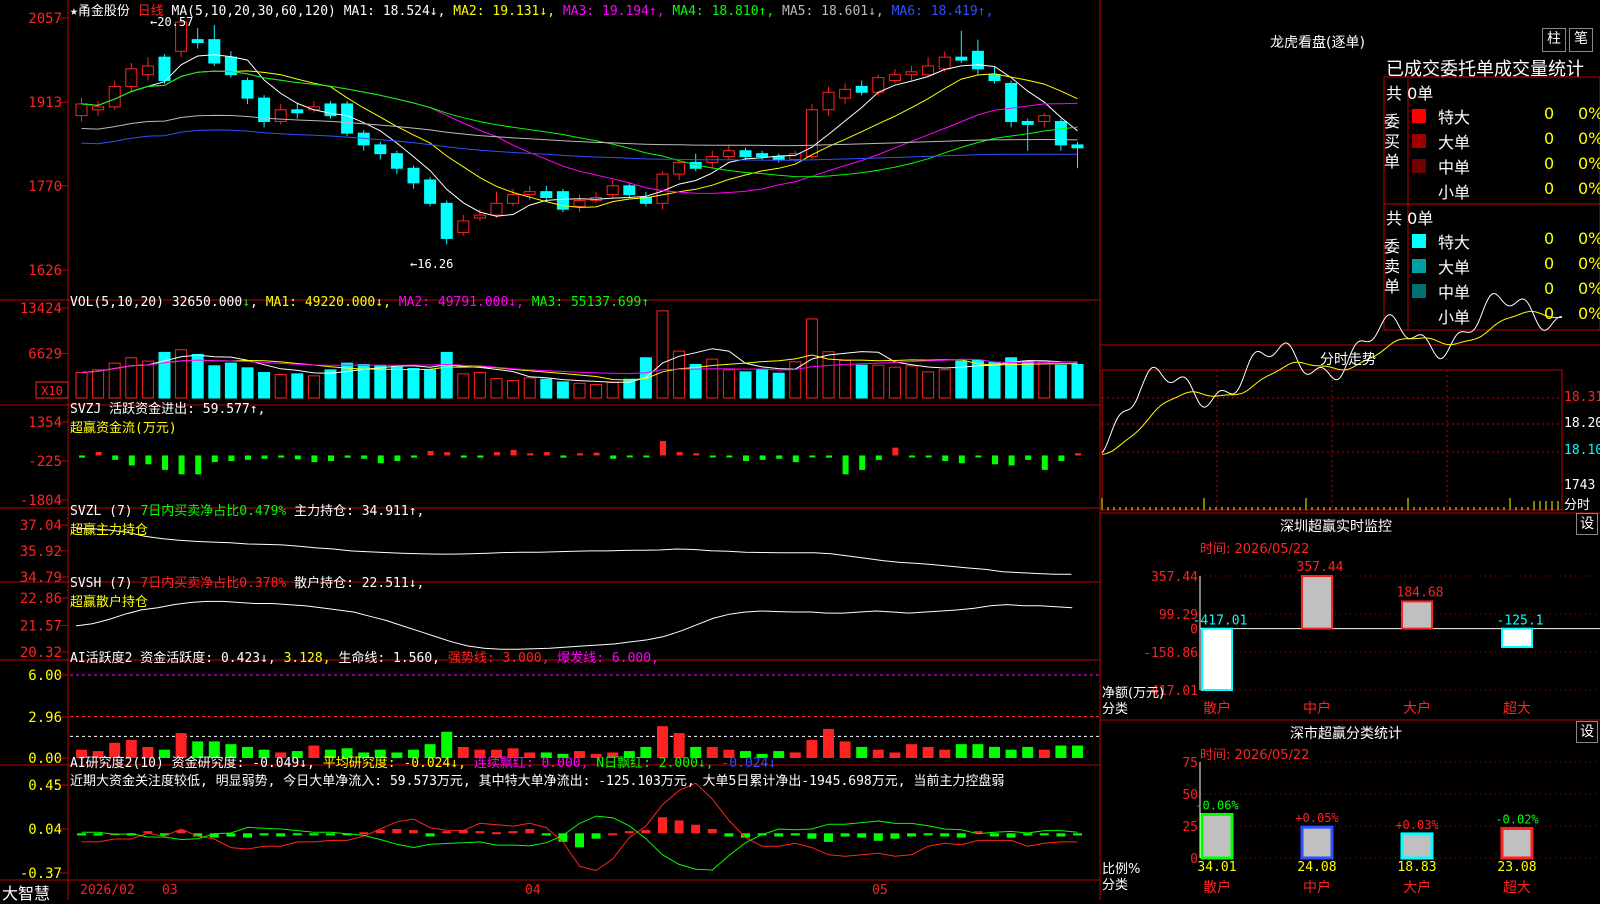 The width and height of the screenshot is (1600, 904). I want to click on date-april: 04, so click(533, 890).